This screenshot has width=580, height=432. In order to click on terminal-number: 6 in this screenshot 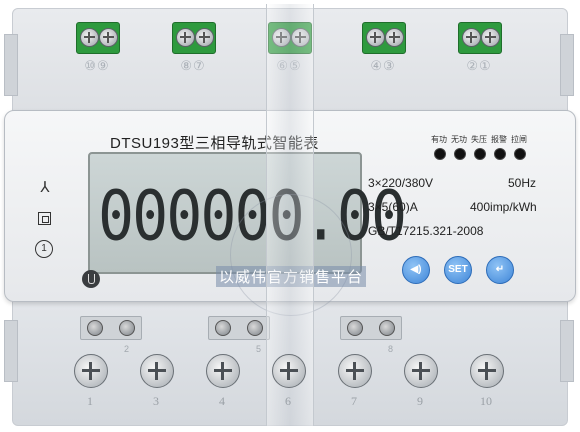, I will do `click(288, 401)`.